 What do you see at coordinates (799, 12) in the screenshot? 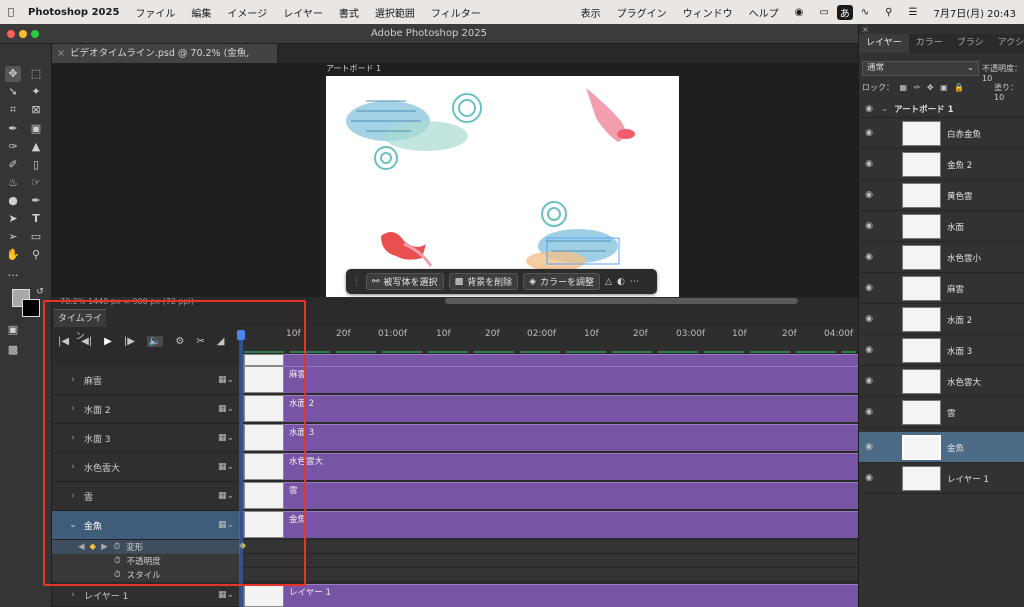
I see `record-icon: ◉` at bounding box center [799, 12].